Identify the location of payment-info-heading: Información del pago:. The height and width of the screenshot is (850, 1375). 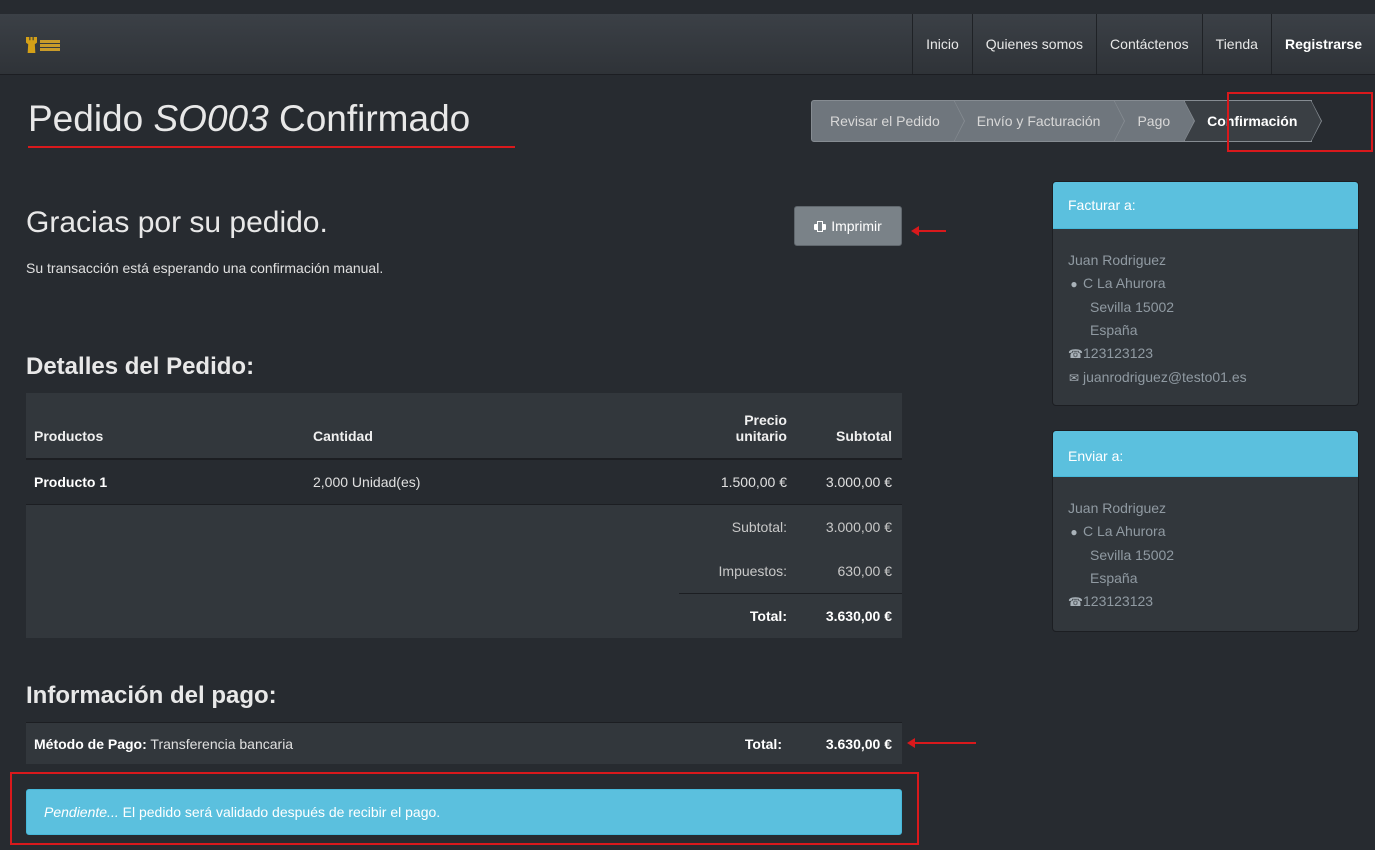
(151, 695).